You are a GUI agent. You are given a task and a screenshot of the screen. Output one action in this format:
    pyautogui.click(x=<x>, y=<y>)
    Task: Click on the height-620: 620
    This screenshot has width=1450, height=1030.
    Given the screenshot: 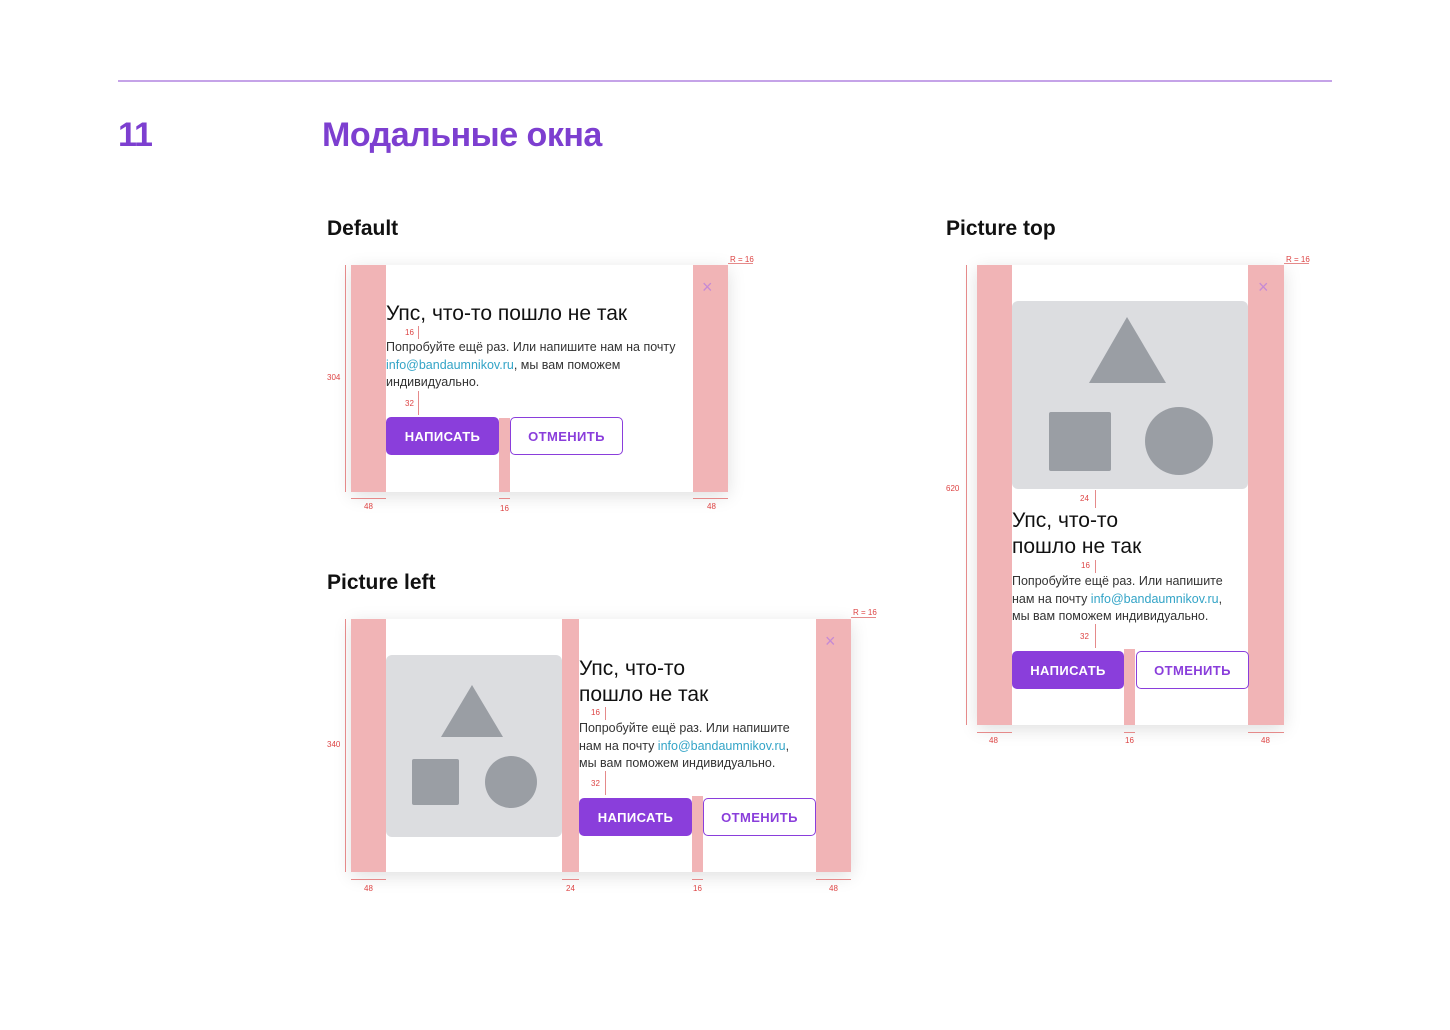 What is the action you would take?
    pyautogui.click(x=953, y=488)
    